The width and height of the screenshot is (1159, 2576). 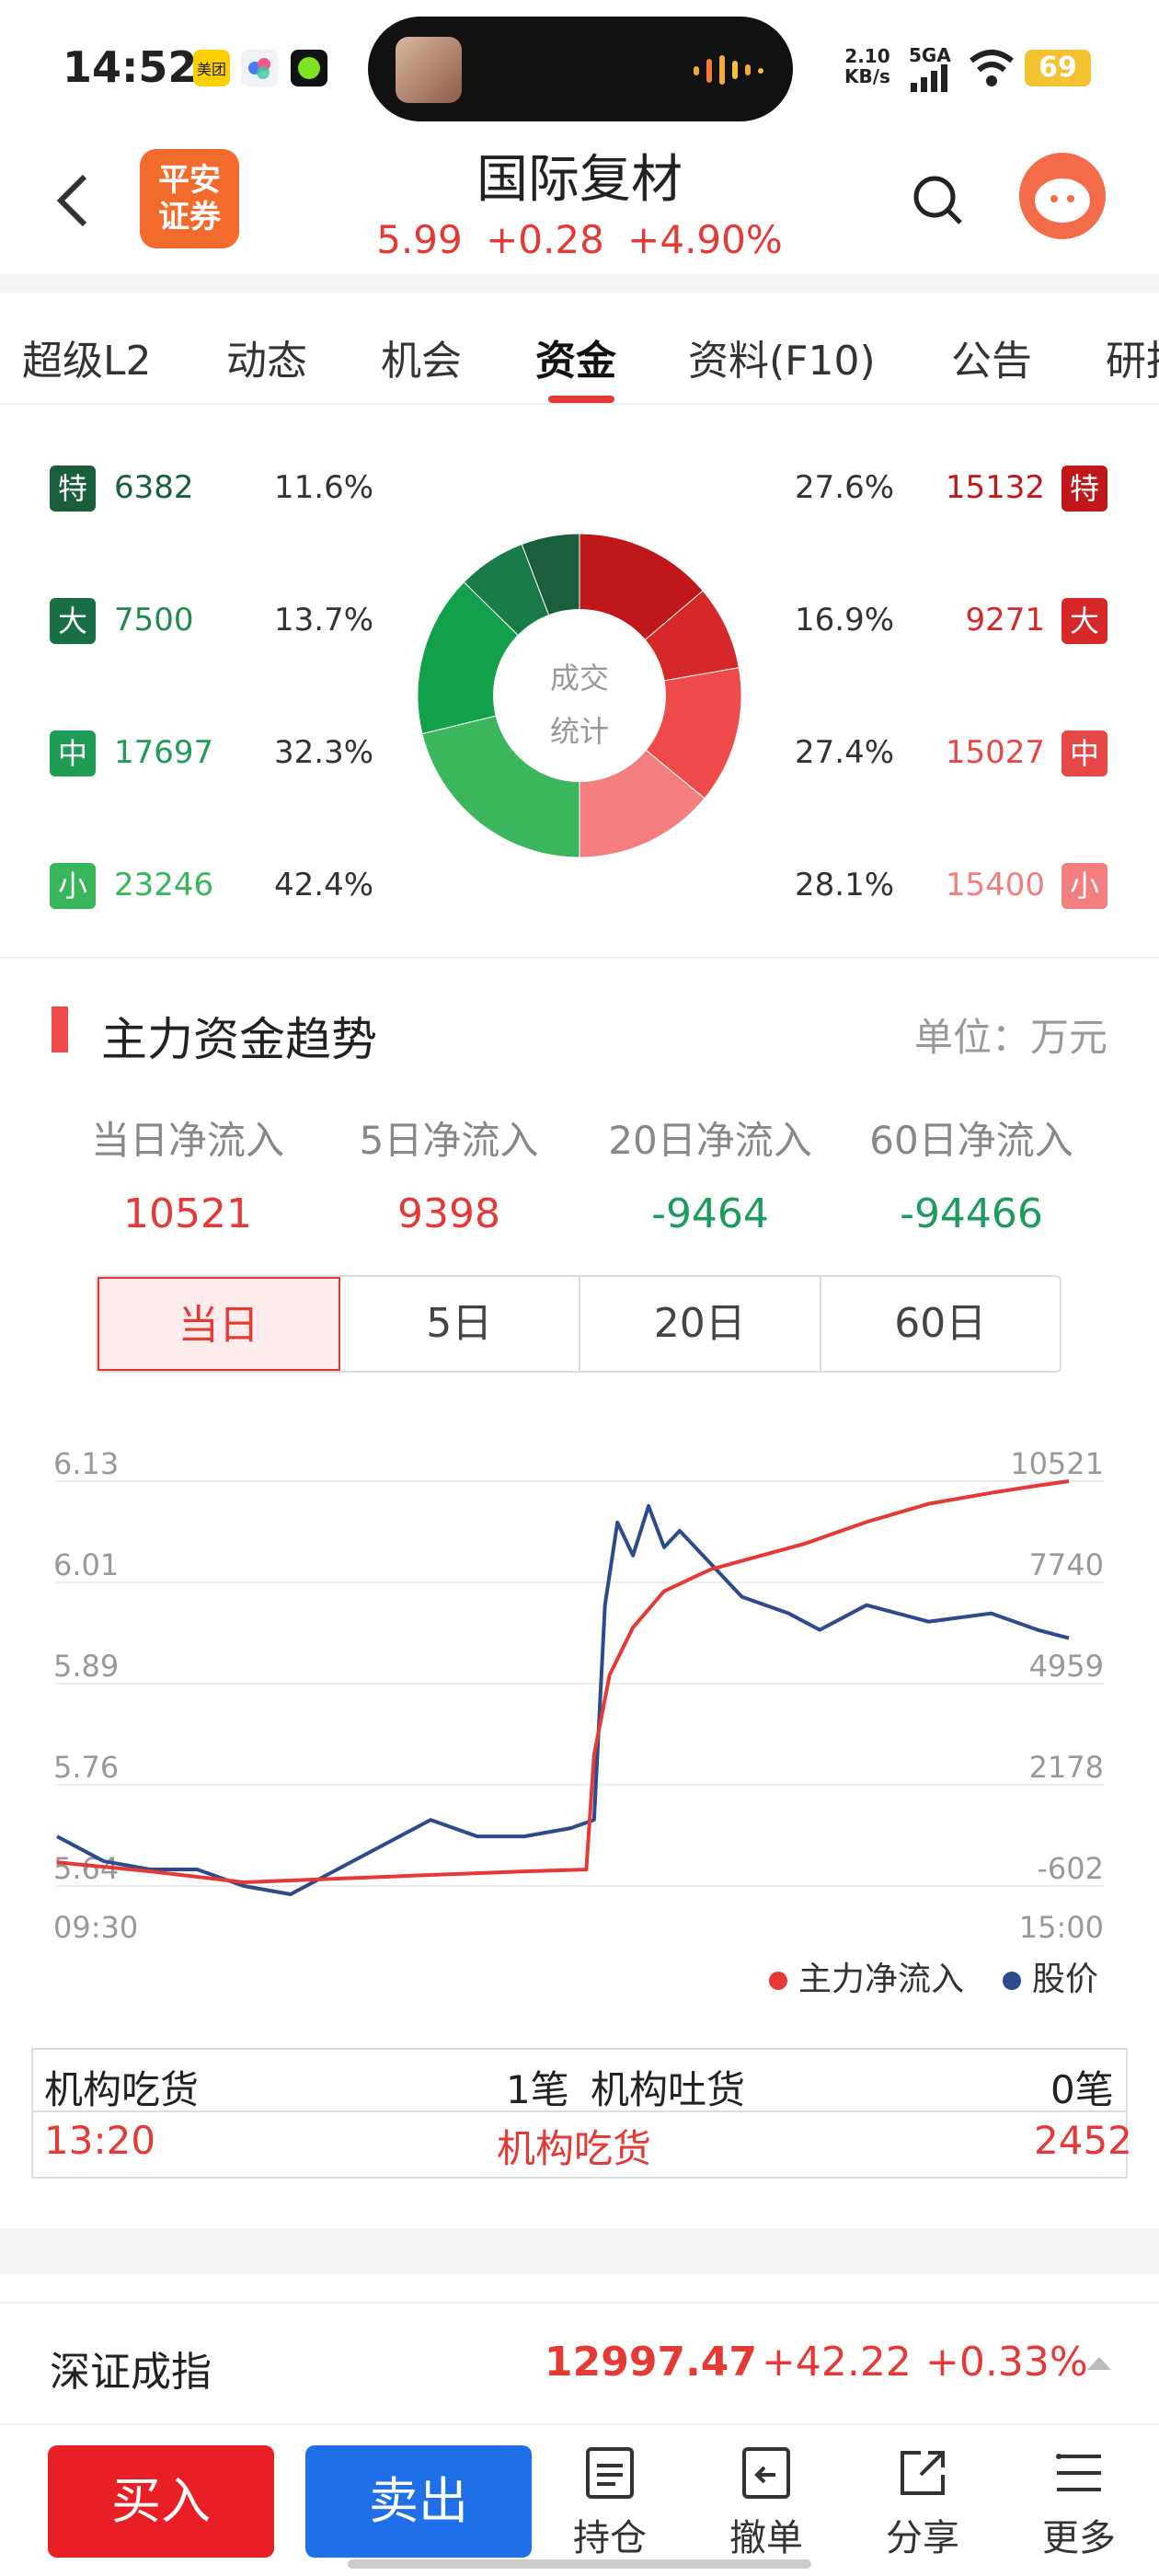 I want to click on left-tick-label: 6.01, so click(x=86, y=1564).